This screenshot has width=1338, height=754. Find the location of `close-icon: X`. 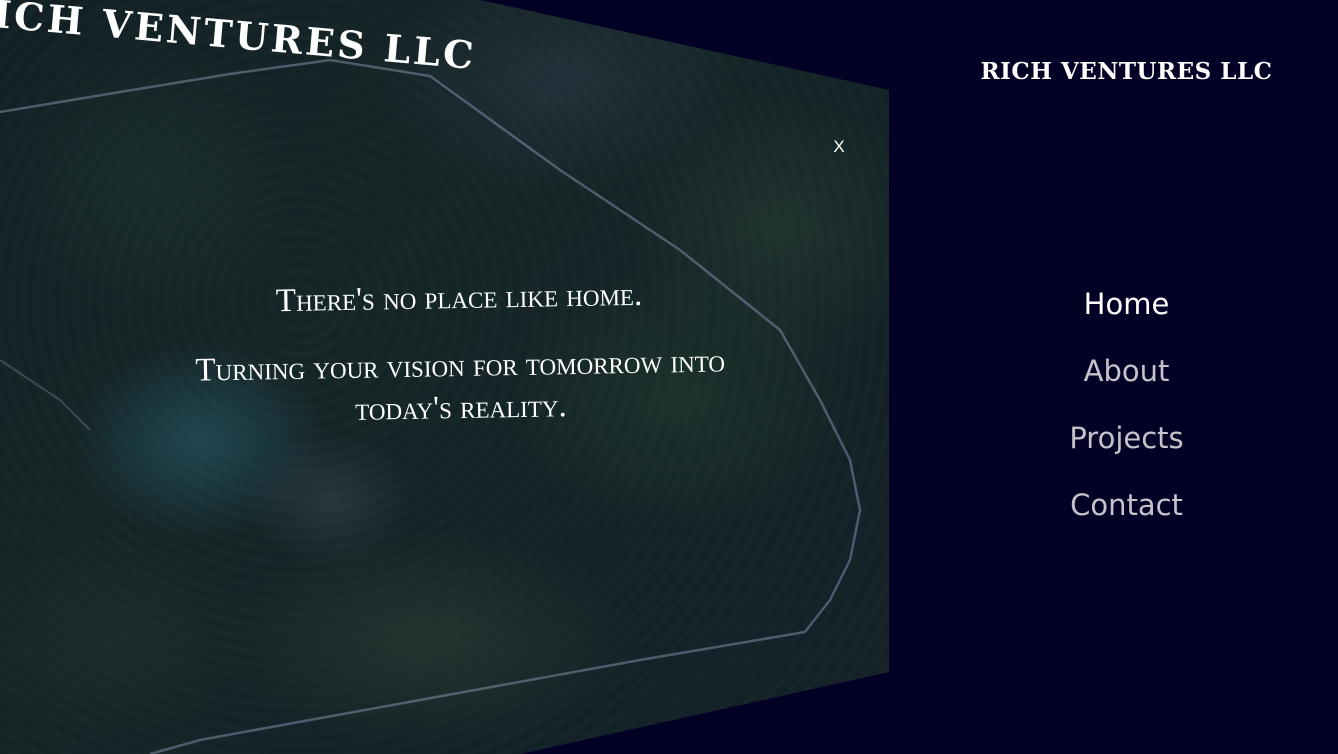

close-icon: X is located at coordinates (839, 147).